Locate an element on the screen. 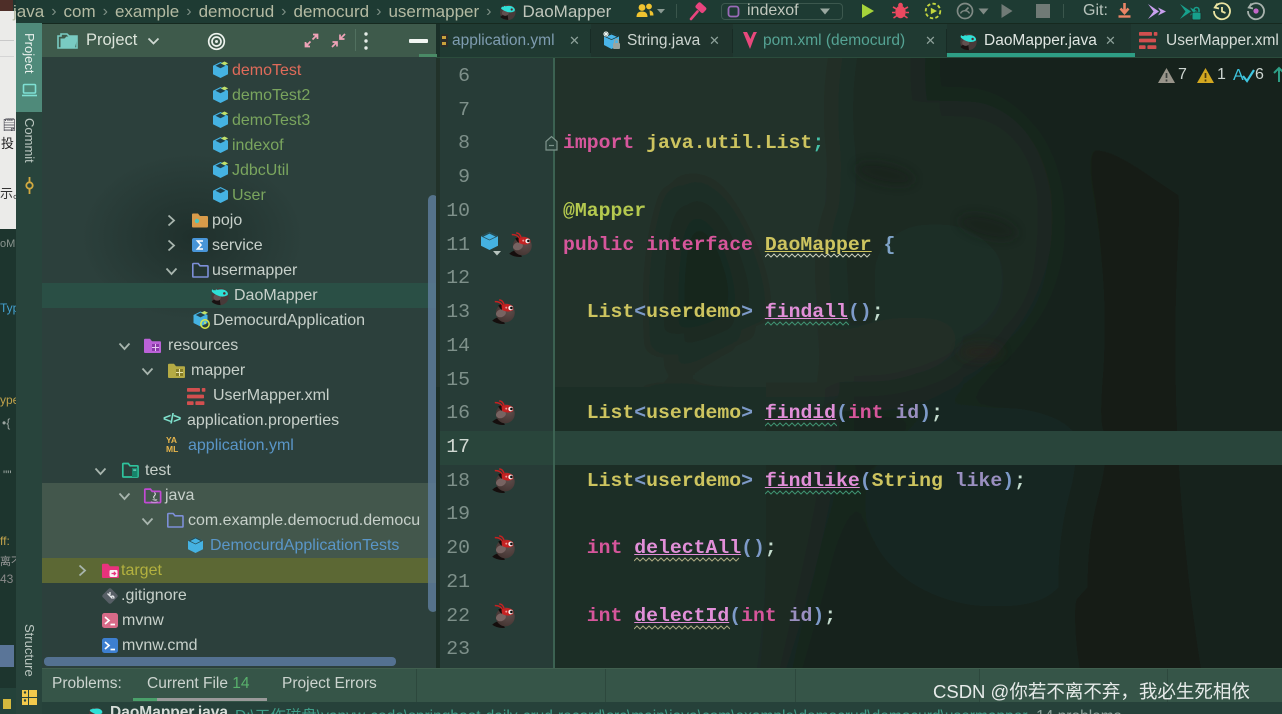  svg-text: A is located at coordinates (1238, 75).